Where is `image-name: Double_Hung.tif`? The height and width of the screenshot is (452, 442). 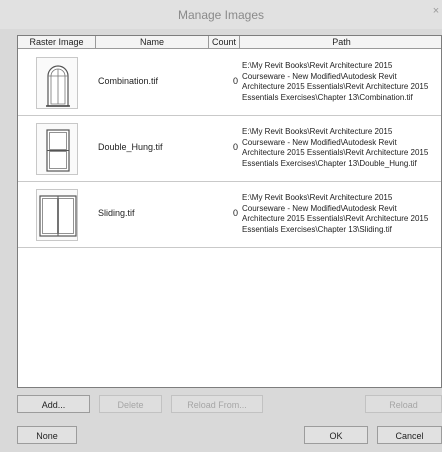 image-name: Double_Hung.tif is located at coordinates (130, 147).